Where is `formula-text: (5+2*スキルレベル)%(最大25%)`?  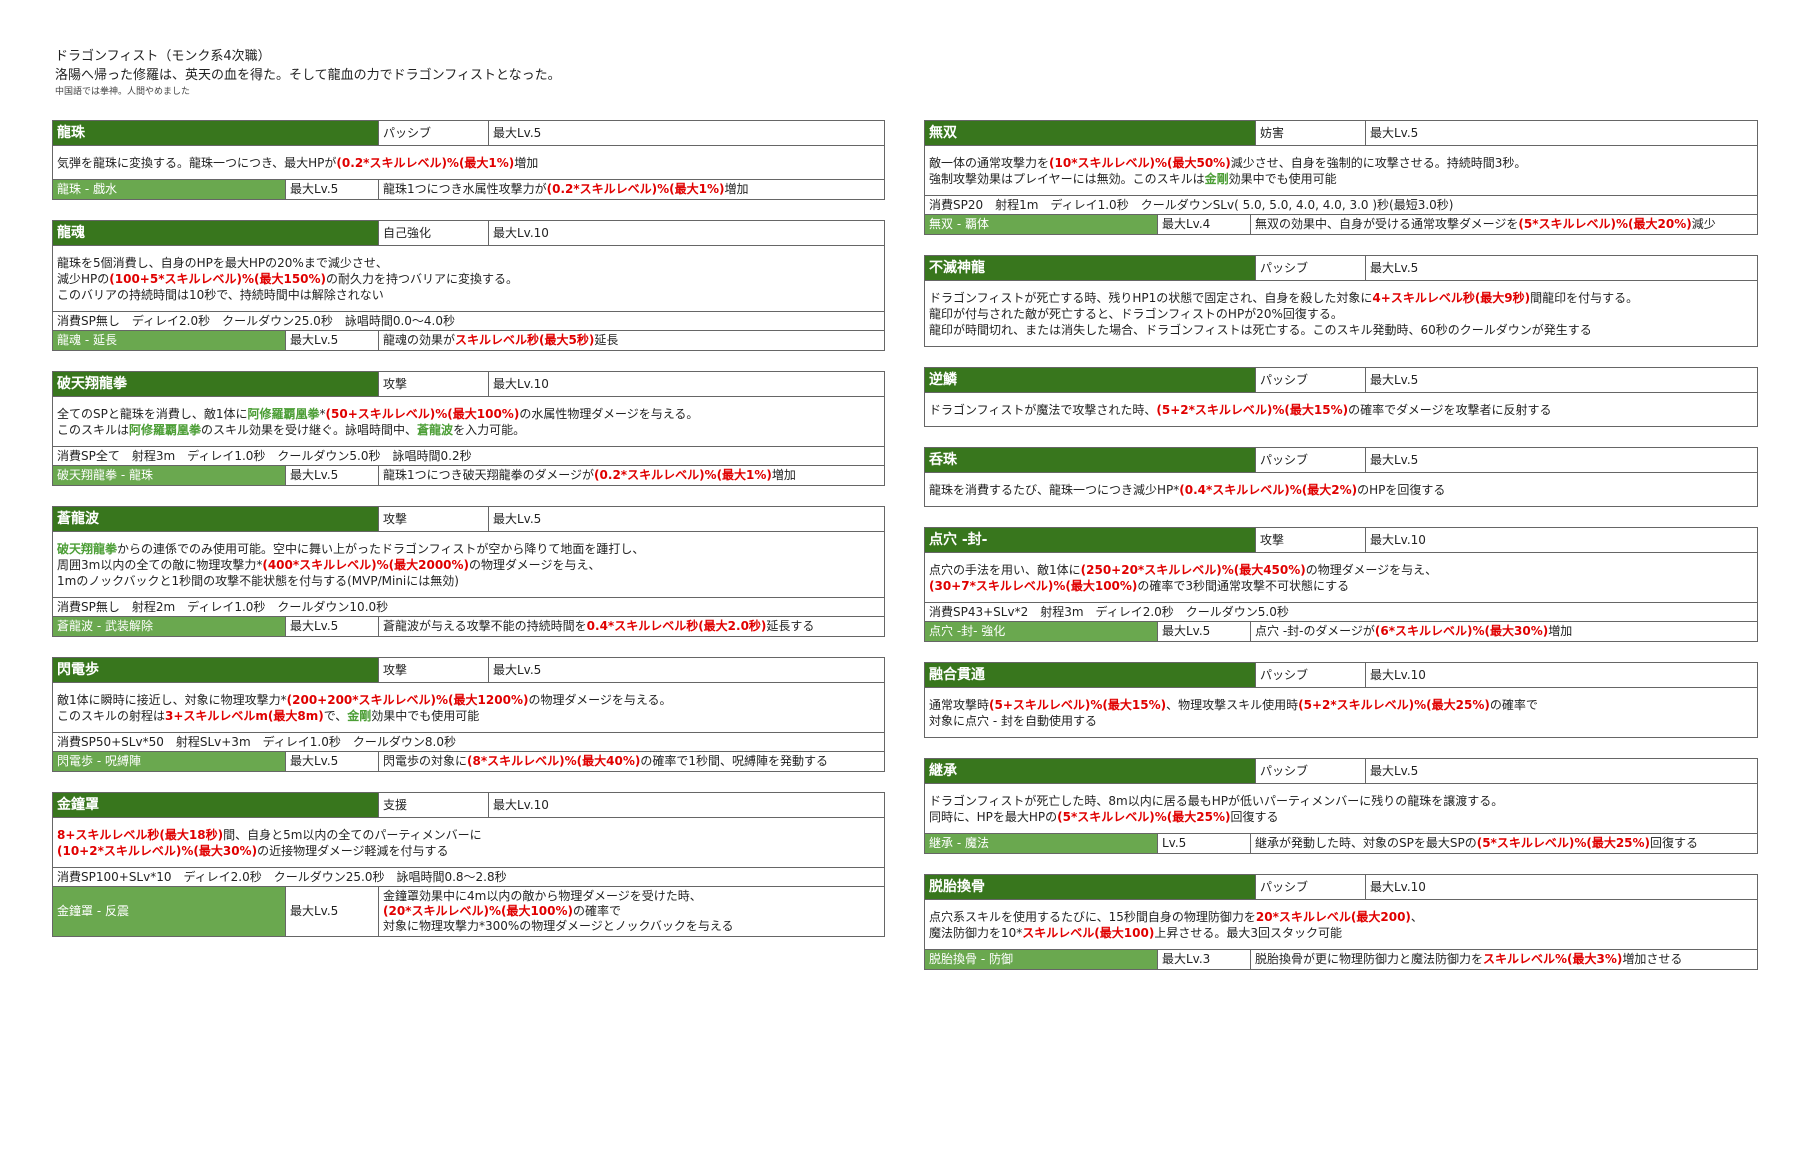
formula-text: (5+2*スキルレベル)%(最大25%) is located at coordinates (1394, 705).